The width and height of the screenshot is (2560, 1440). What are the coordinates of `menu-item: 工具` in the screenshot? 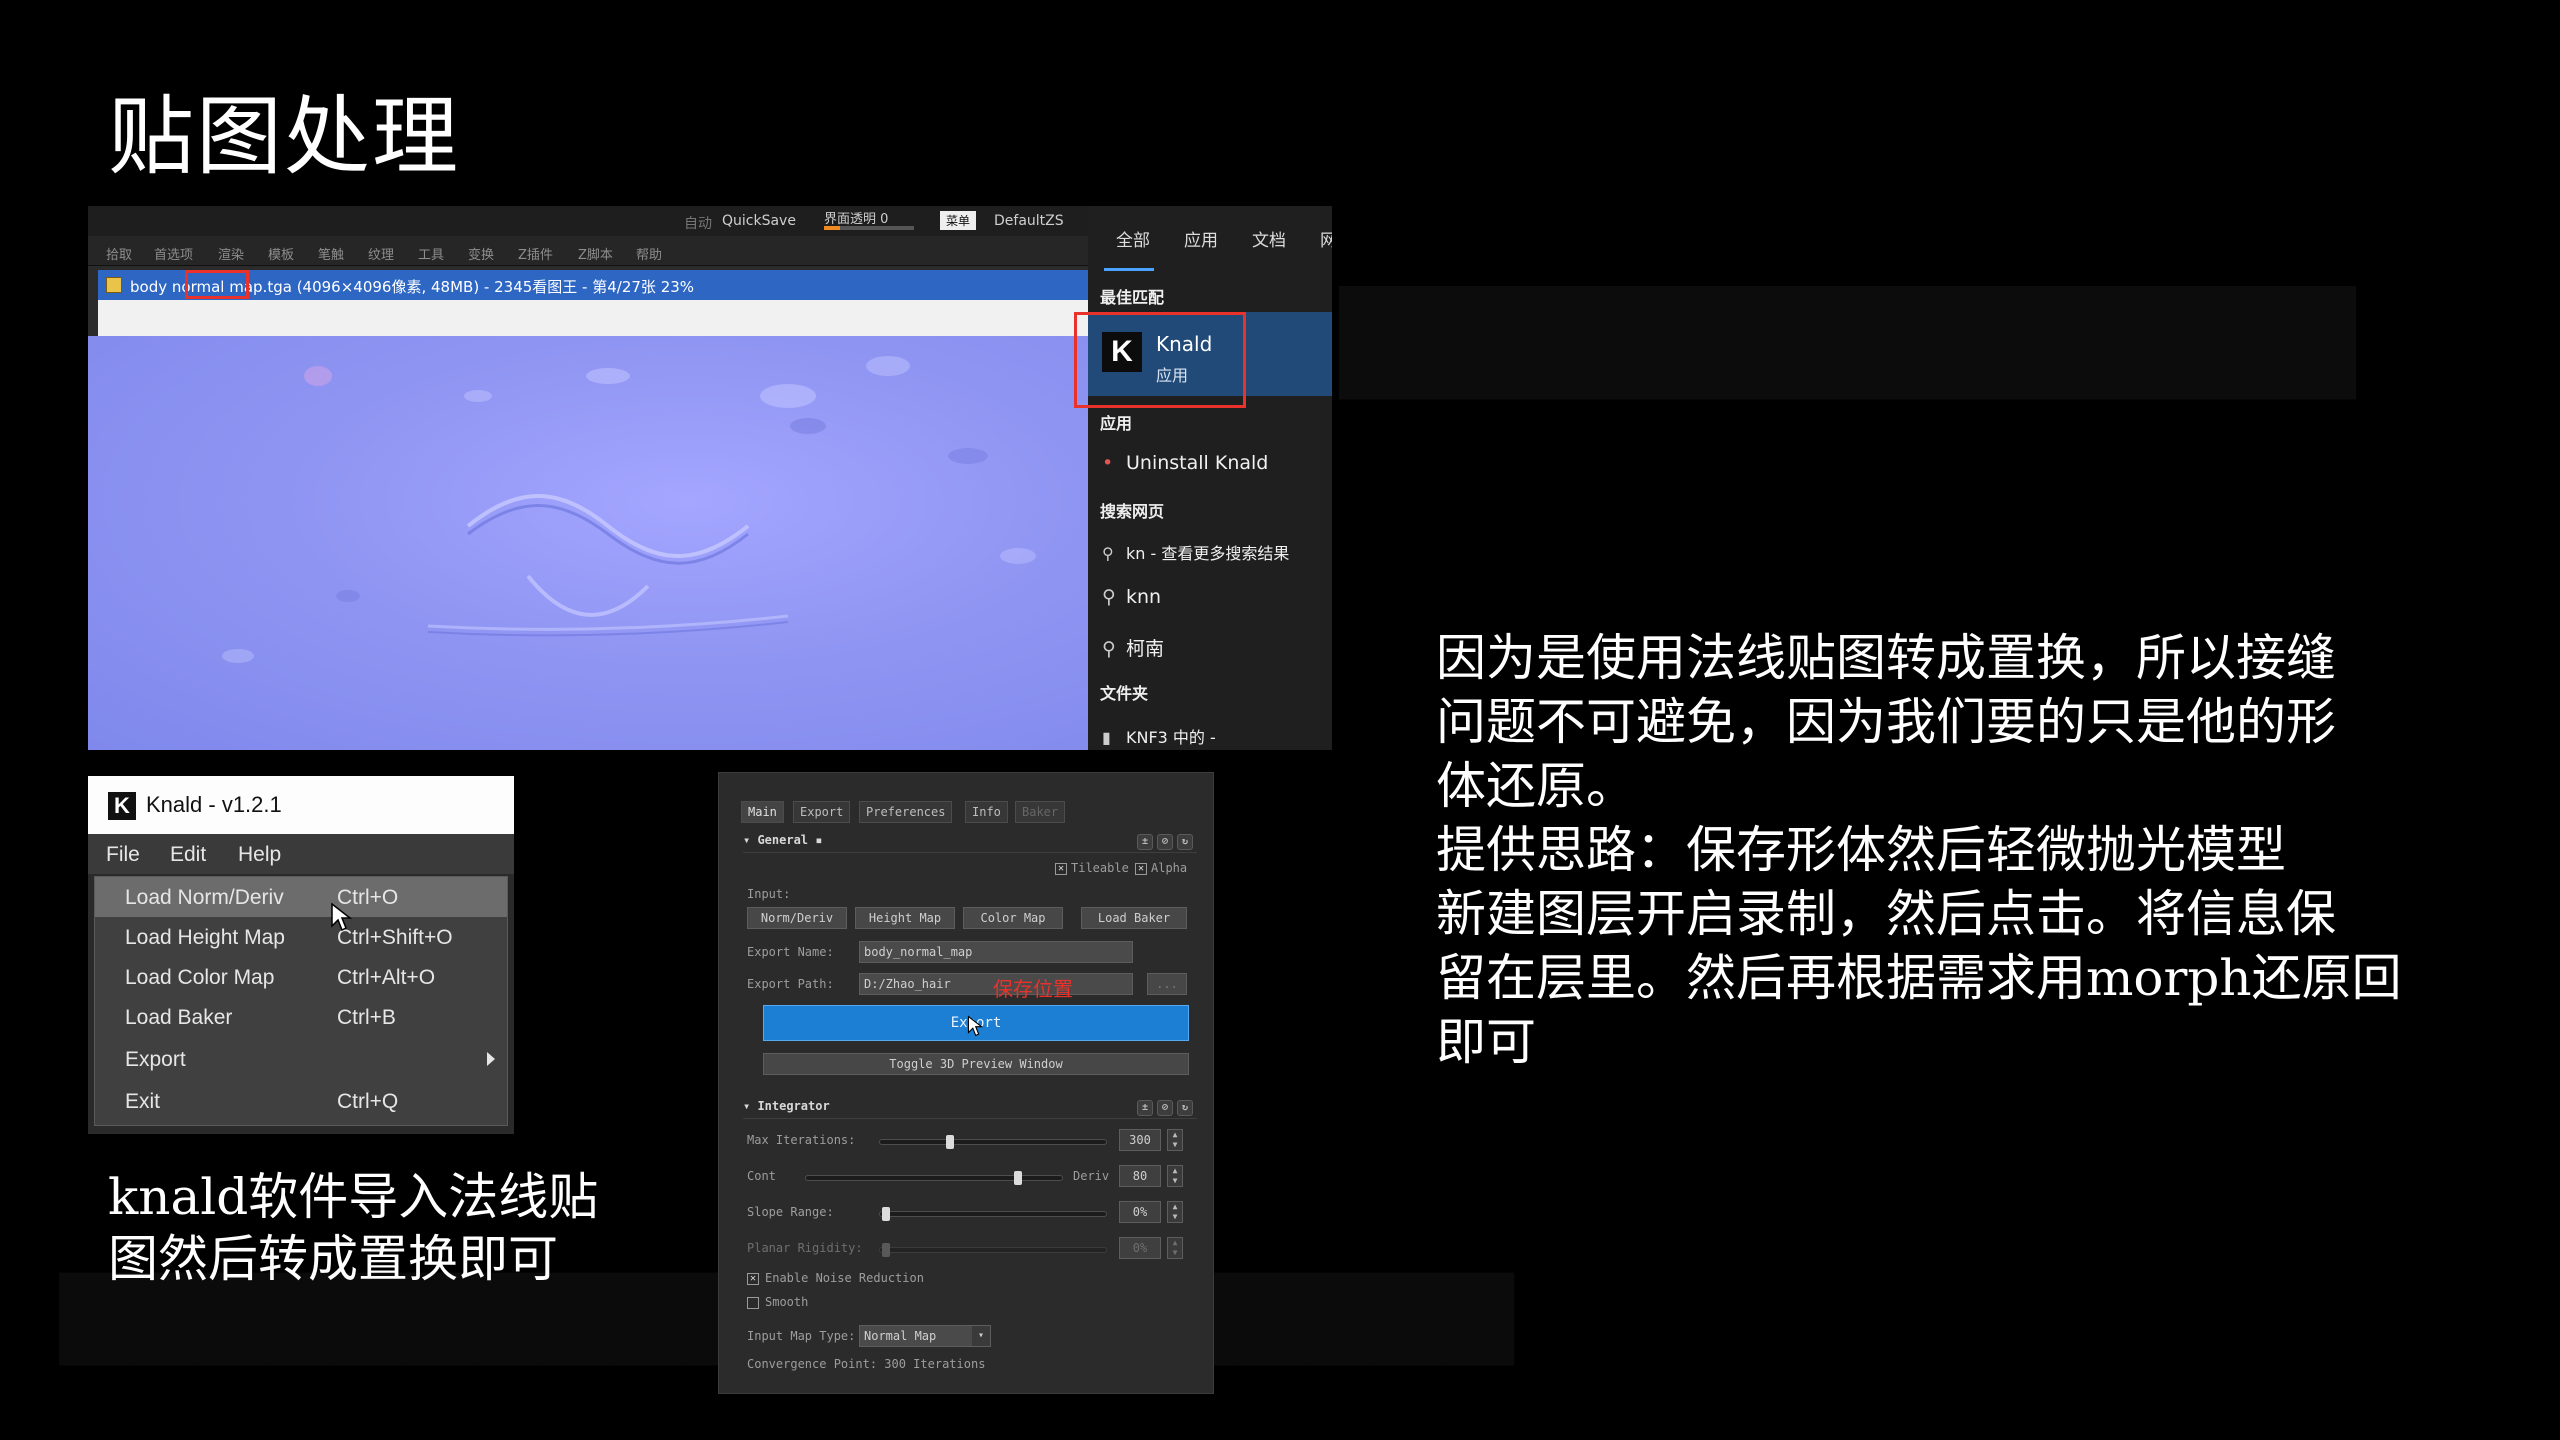 It's located at (431, 253).